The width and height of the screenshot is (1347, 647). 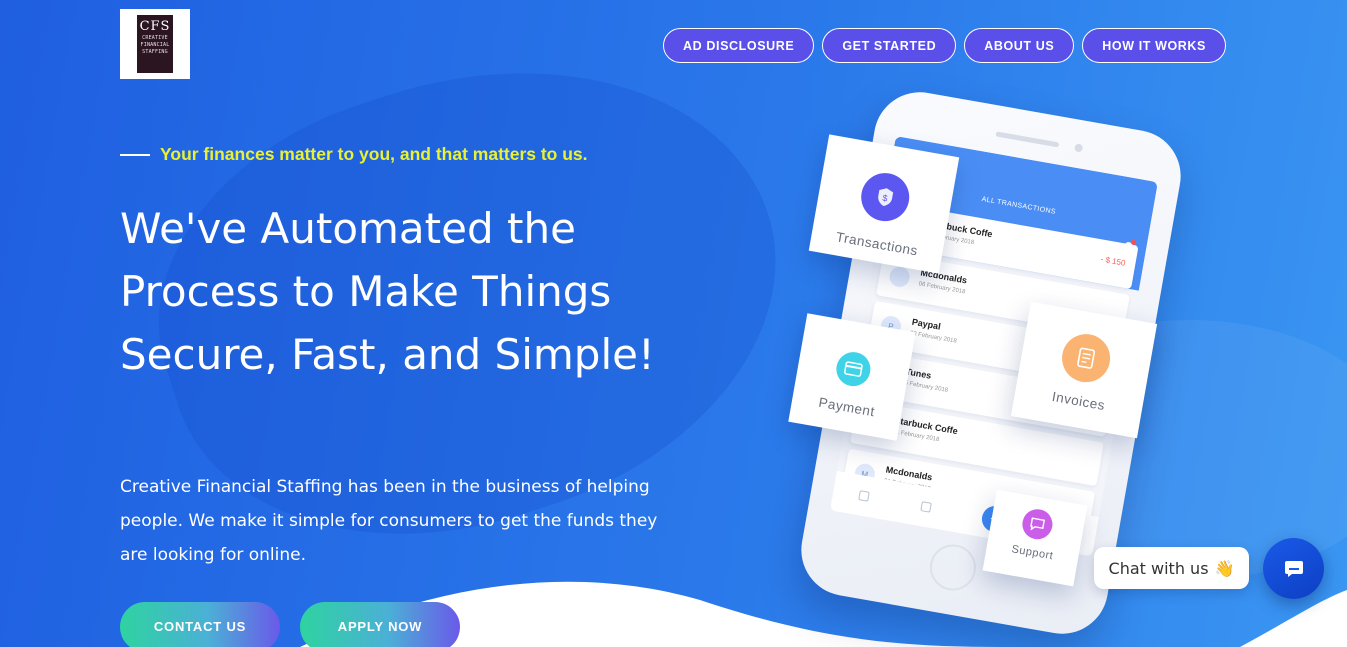 I want to click on transaction-amount: - $ 150, so click(x=1113, y=261).